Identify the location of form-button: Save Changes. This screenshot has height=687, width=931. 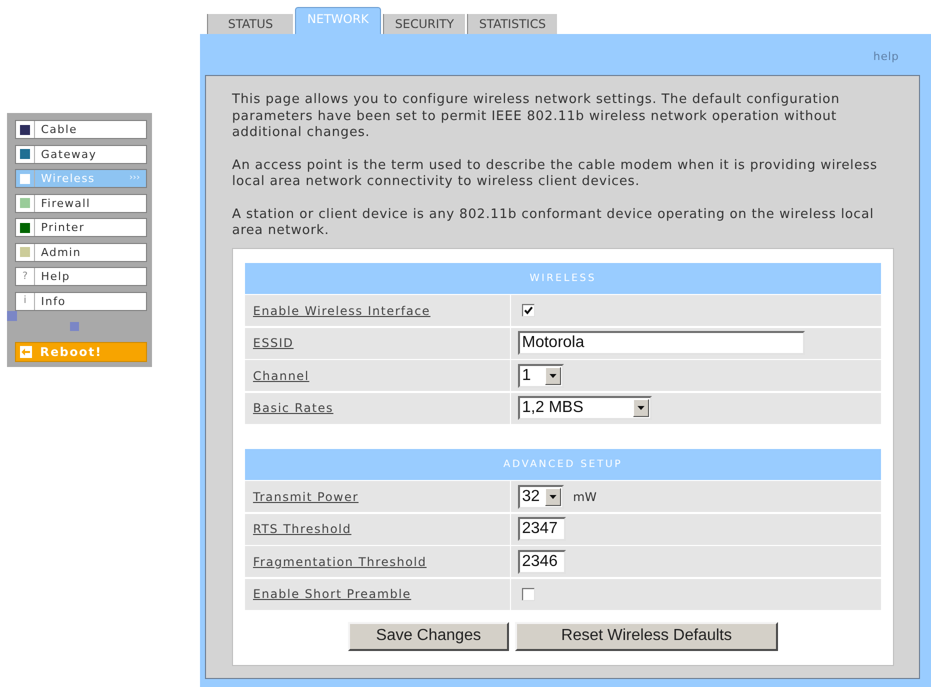
(428, 636).